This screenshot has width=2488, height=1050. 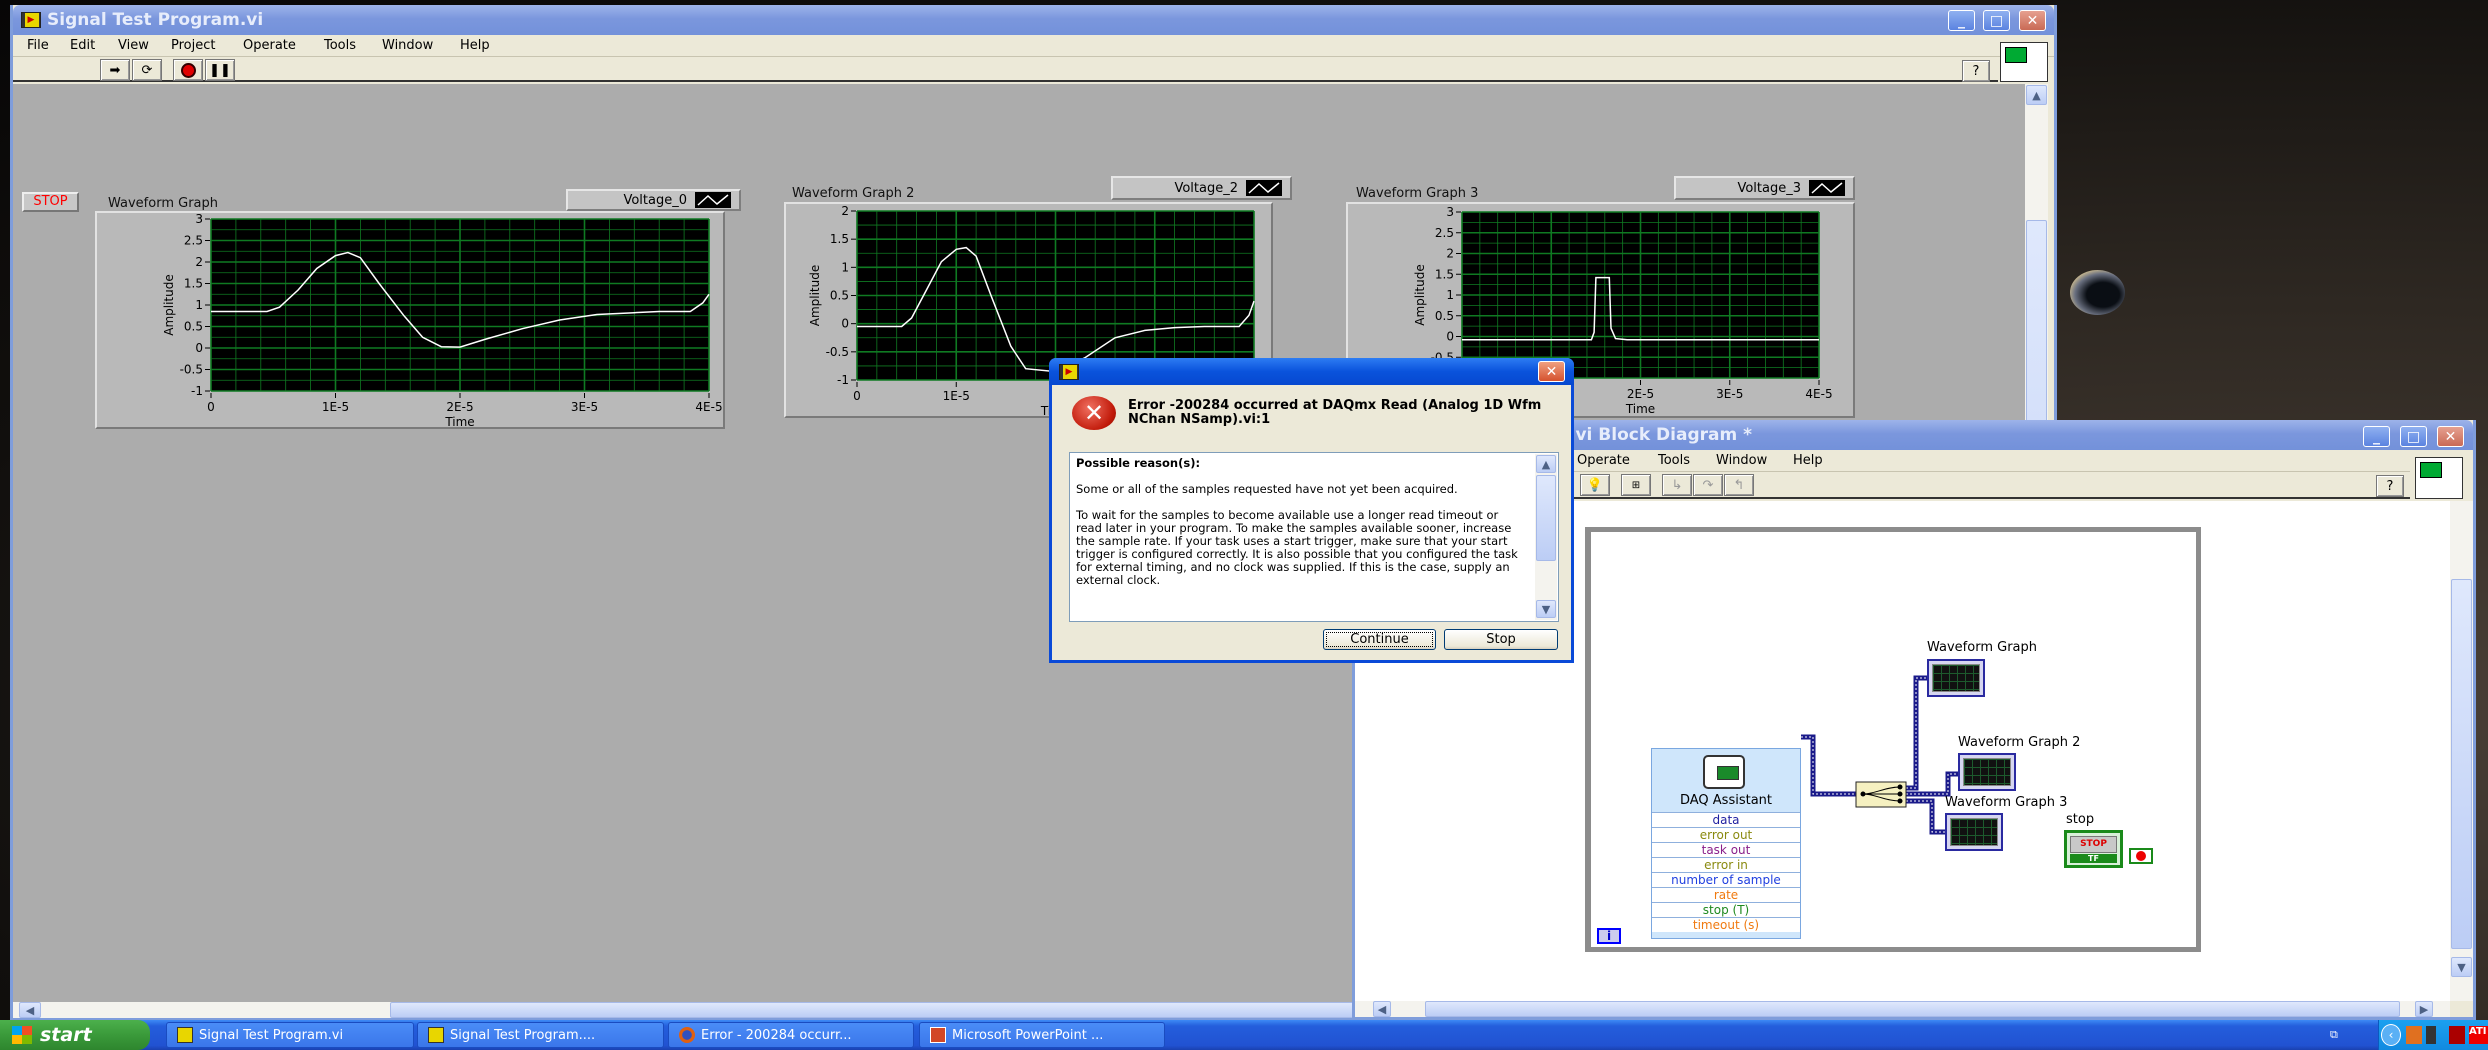 I want to click on x-tick-label: 3E-5, so click(x=1729, y=394).